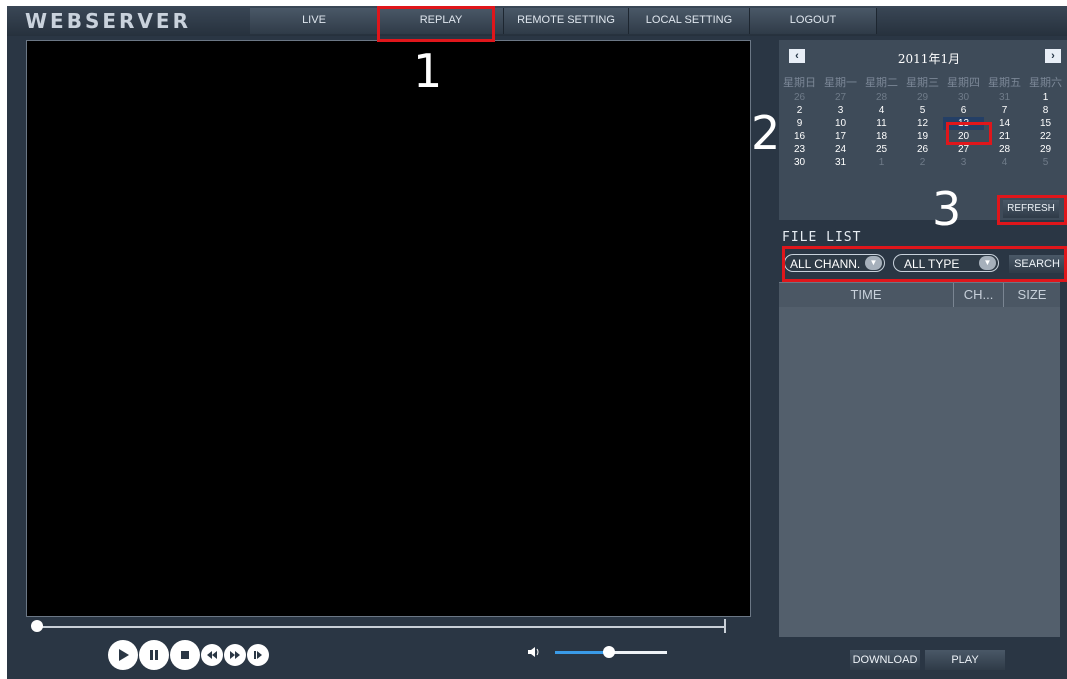  I want to click on channel-select-value: ALL CHANN., so click(825, 264).